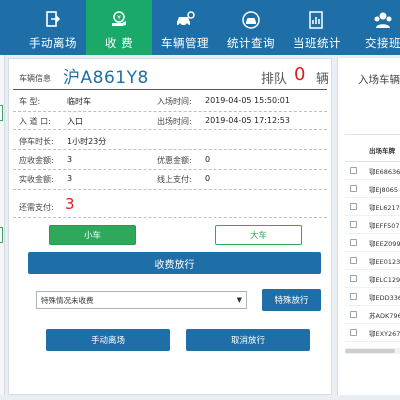 The width and height of the screenshot is (400, 400). I want to click on nav-label: 手动离场, so click(53, 43).